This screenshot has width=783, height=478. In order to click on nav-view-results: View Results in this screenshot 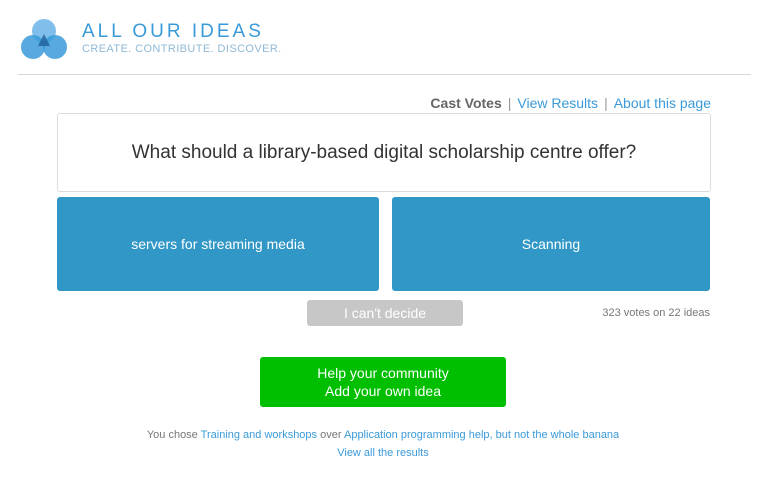, I will do `click(557, 103)`.